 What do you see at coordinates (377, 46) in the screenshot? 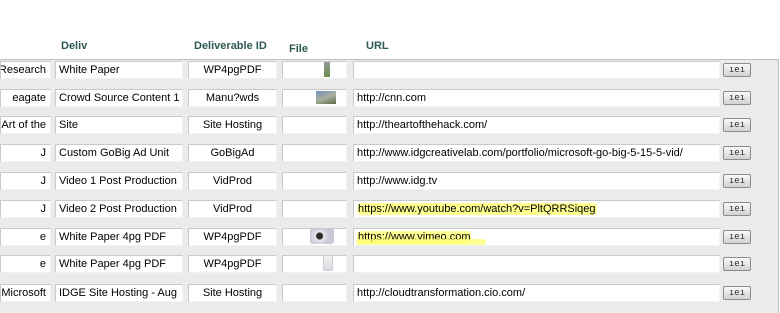
I see `column-header-url: URL` at bounding box center [377, 46].